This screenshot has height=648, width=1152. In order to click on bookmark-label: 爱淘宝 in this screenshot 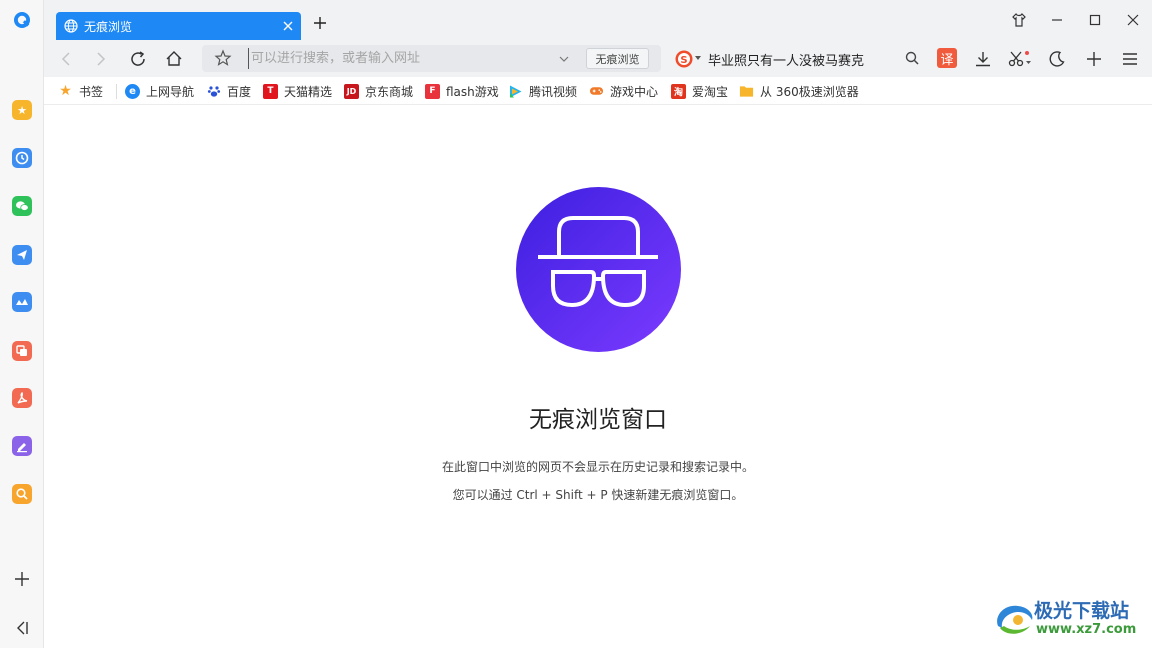, I will do `click(710, 91)`.